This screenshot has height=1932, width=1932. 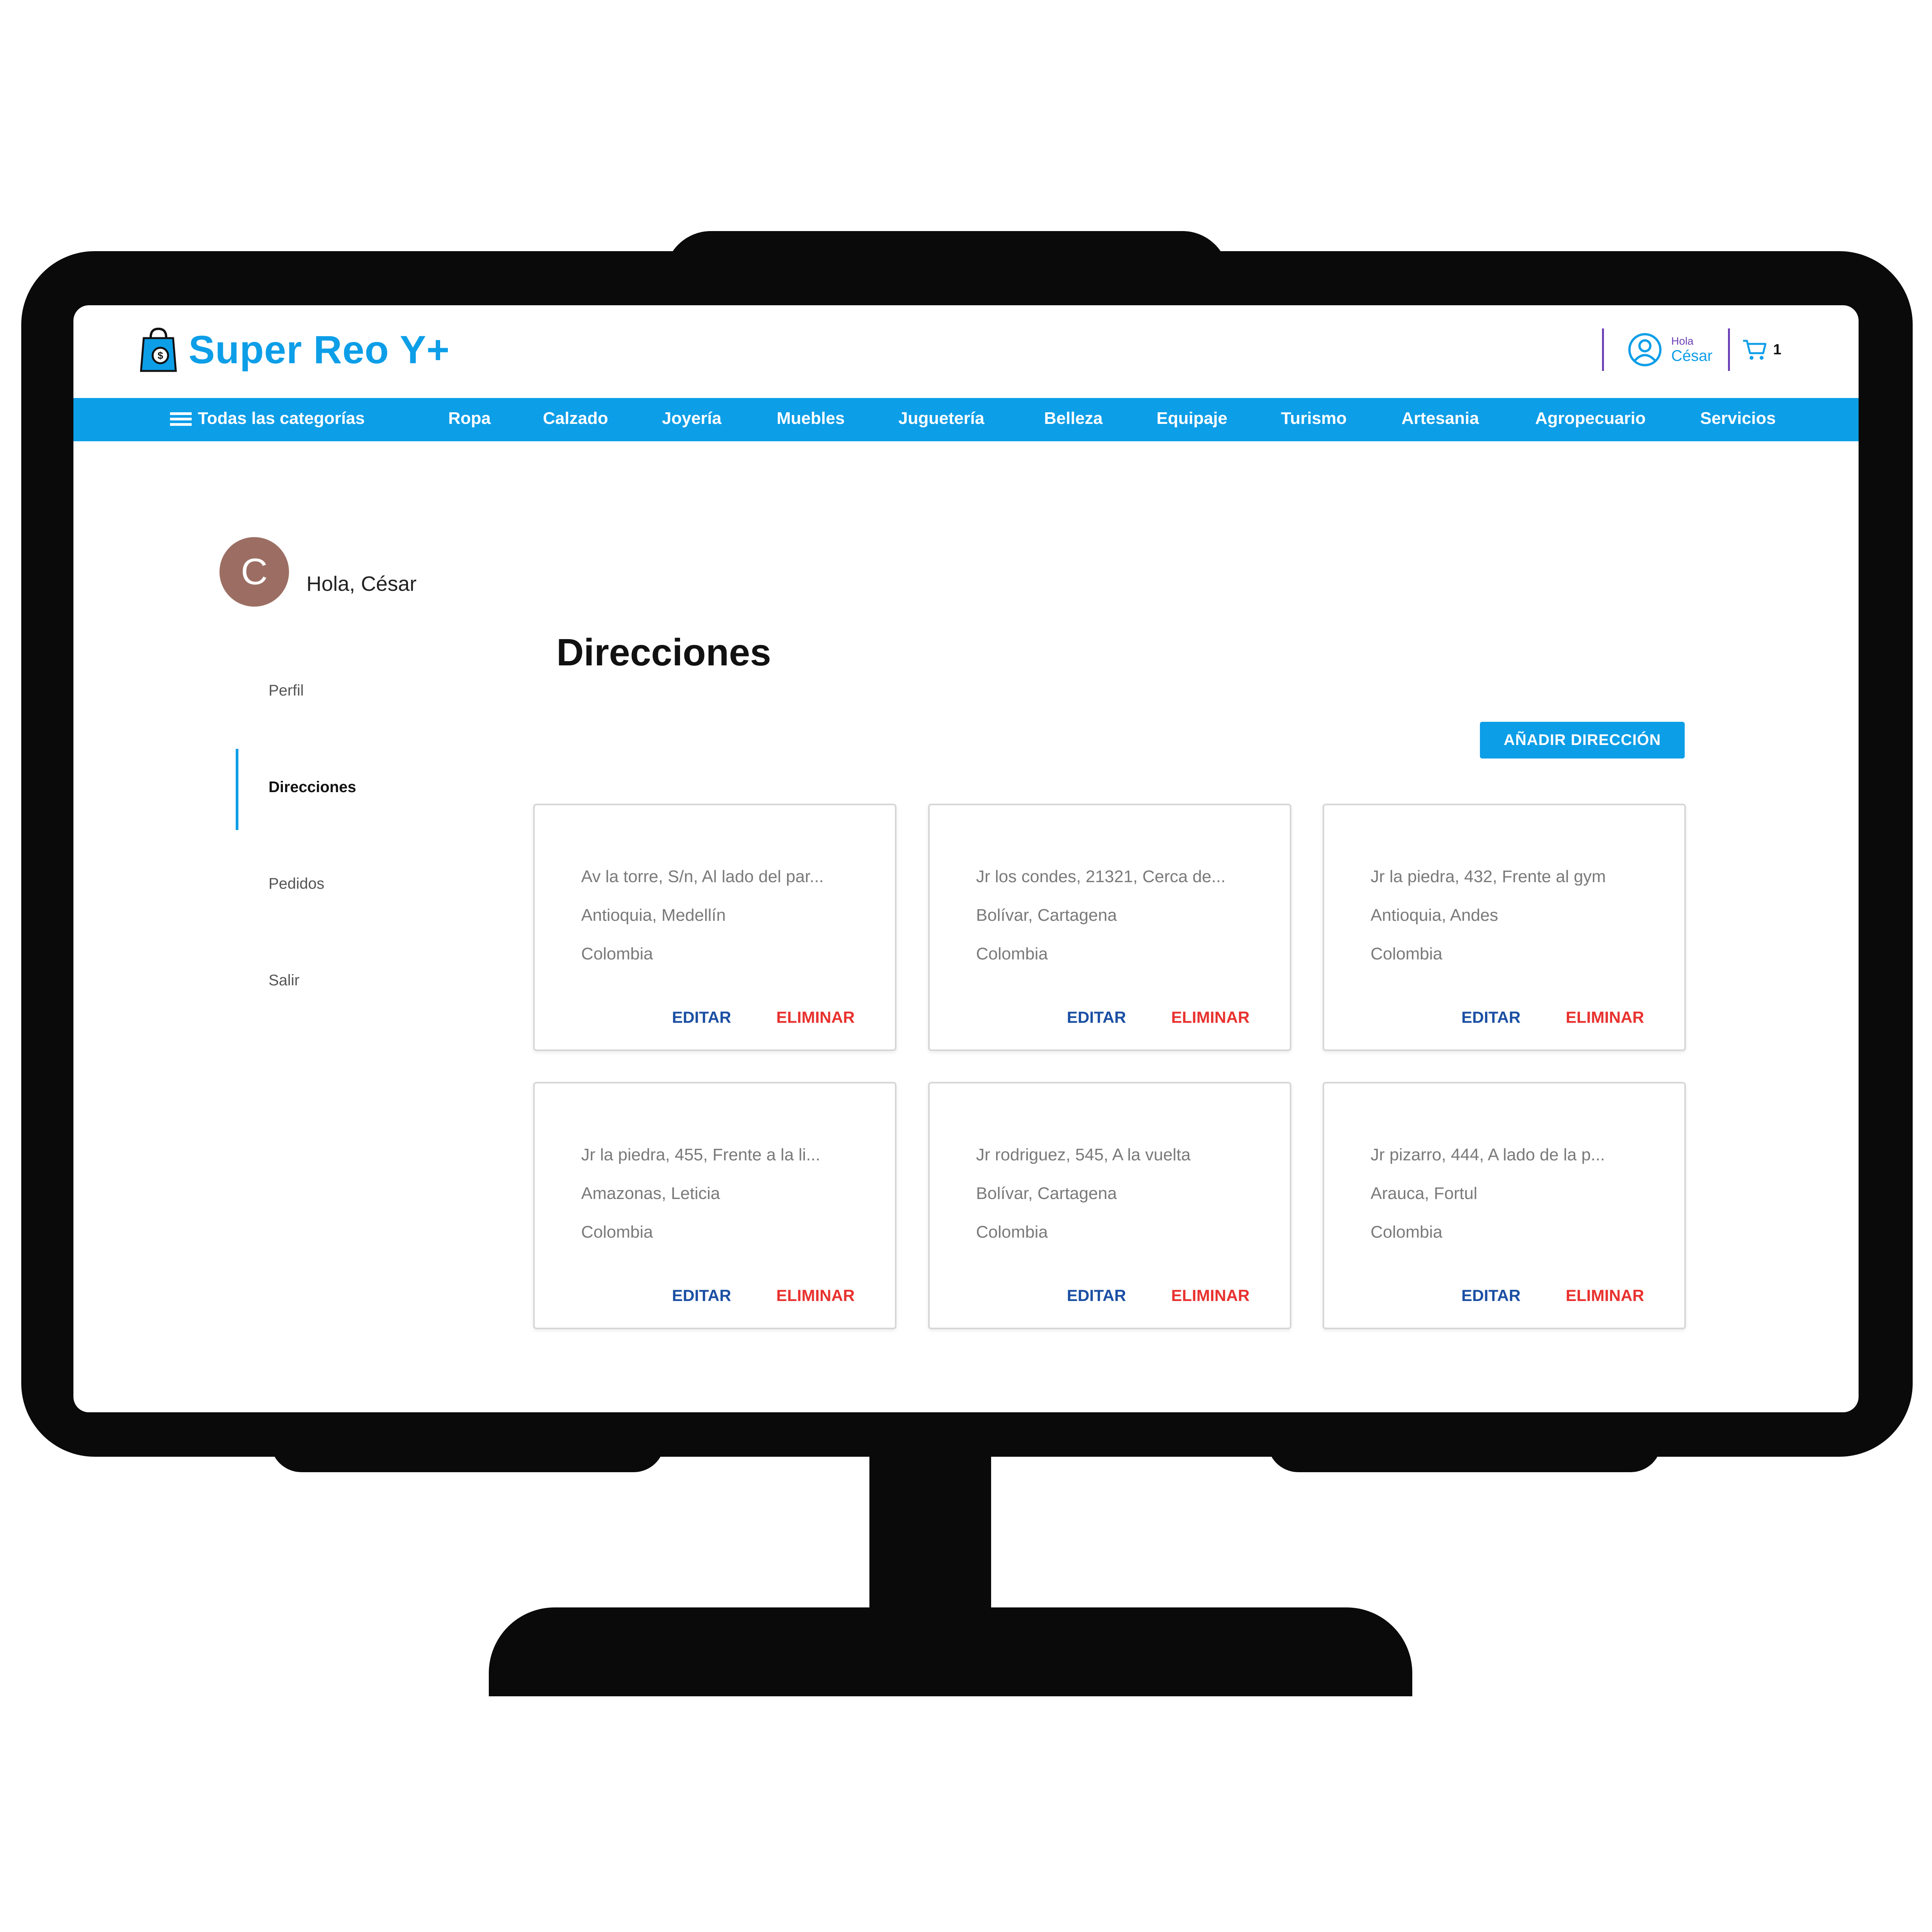 I want to click on sidebar-item-direcciones: Direcciones, so click(x=312, y=788).